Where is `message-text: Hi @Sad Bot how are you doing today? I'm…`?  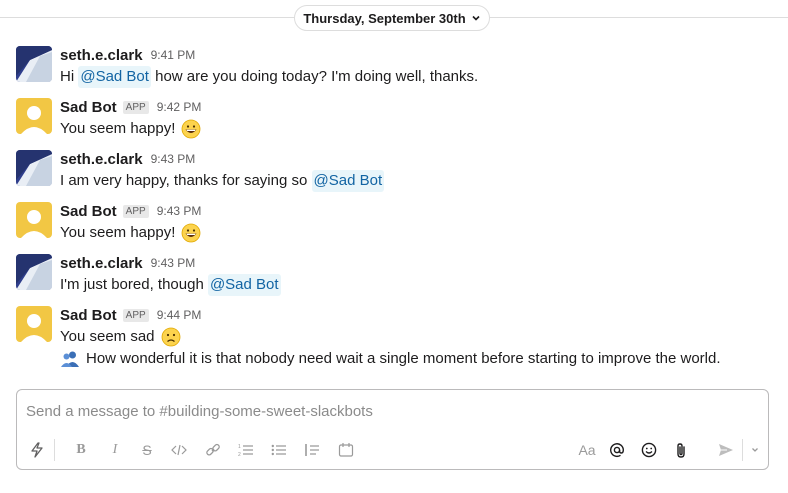 message-text: Hi @Sad Bot how are you doing today? I'm… is located at coordinates (424, 77).